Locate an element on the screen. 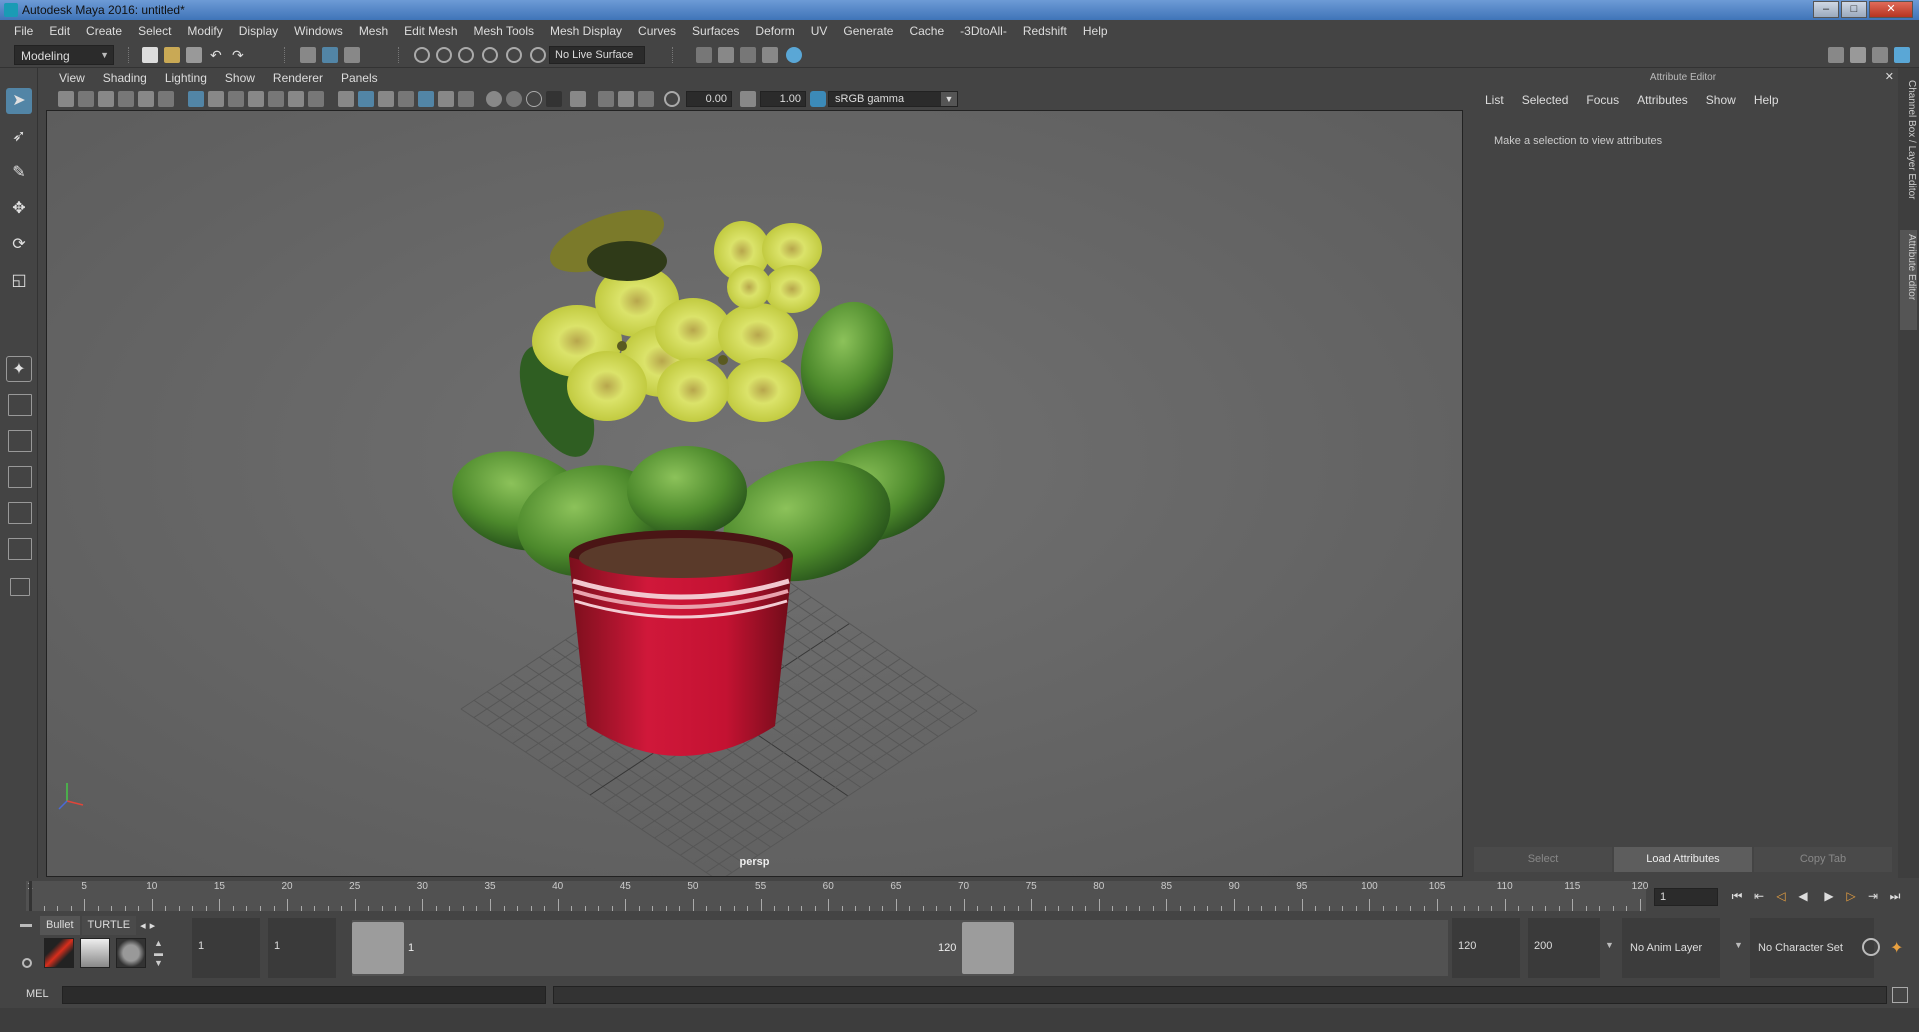 The width and height of the screenshot is (1919, 1032). film-gate-icon is located at coordinates (216, 99).